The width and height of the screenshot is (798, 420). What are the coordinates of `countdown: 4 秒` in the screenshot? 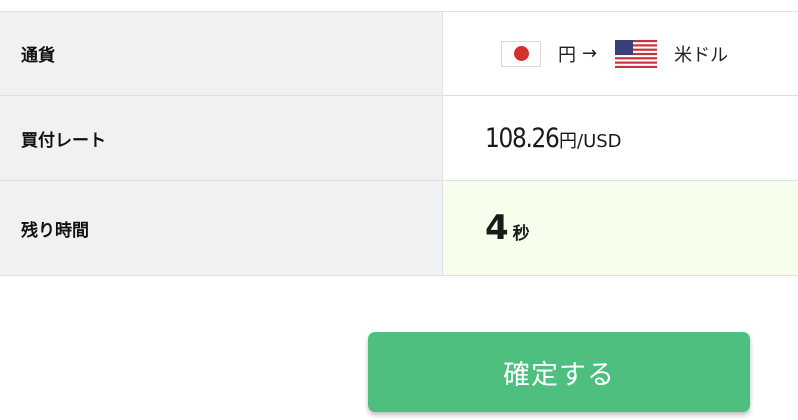 It's located at (486, 228).